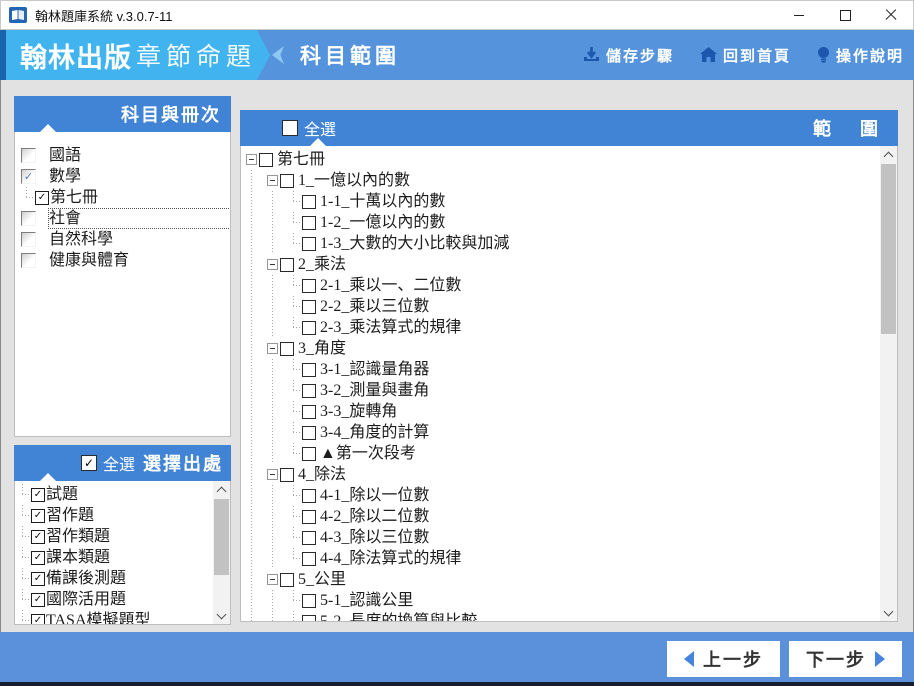  What do you see at coordinates (745, 55) in the screenshot?
I see `home-button: 回到首頁` at bounding box center [745, 55].